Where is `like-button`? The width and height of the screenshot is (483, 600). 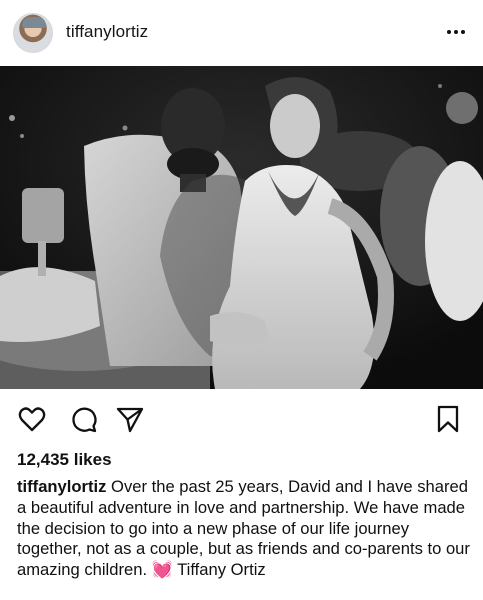 like-button is located at coordinates (32, 419).